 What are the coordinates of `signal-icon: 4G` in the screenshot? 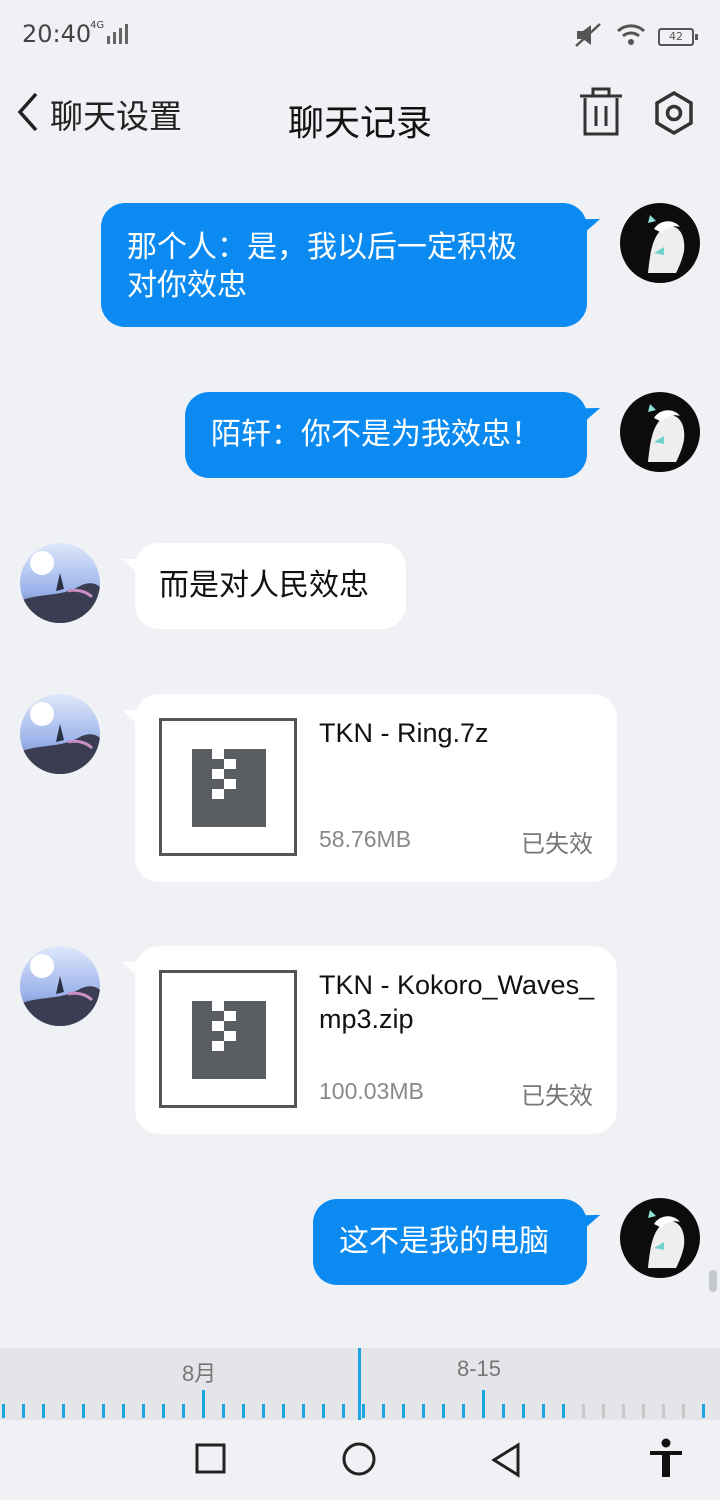 It's located at (109, 32).